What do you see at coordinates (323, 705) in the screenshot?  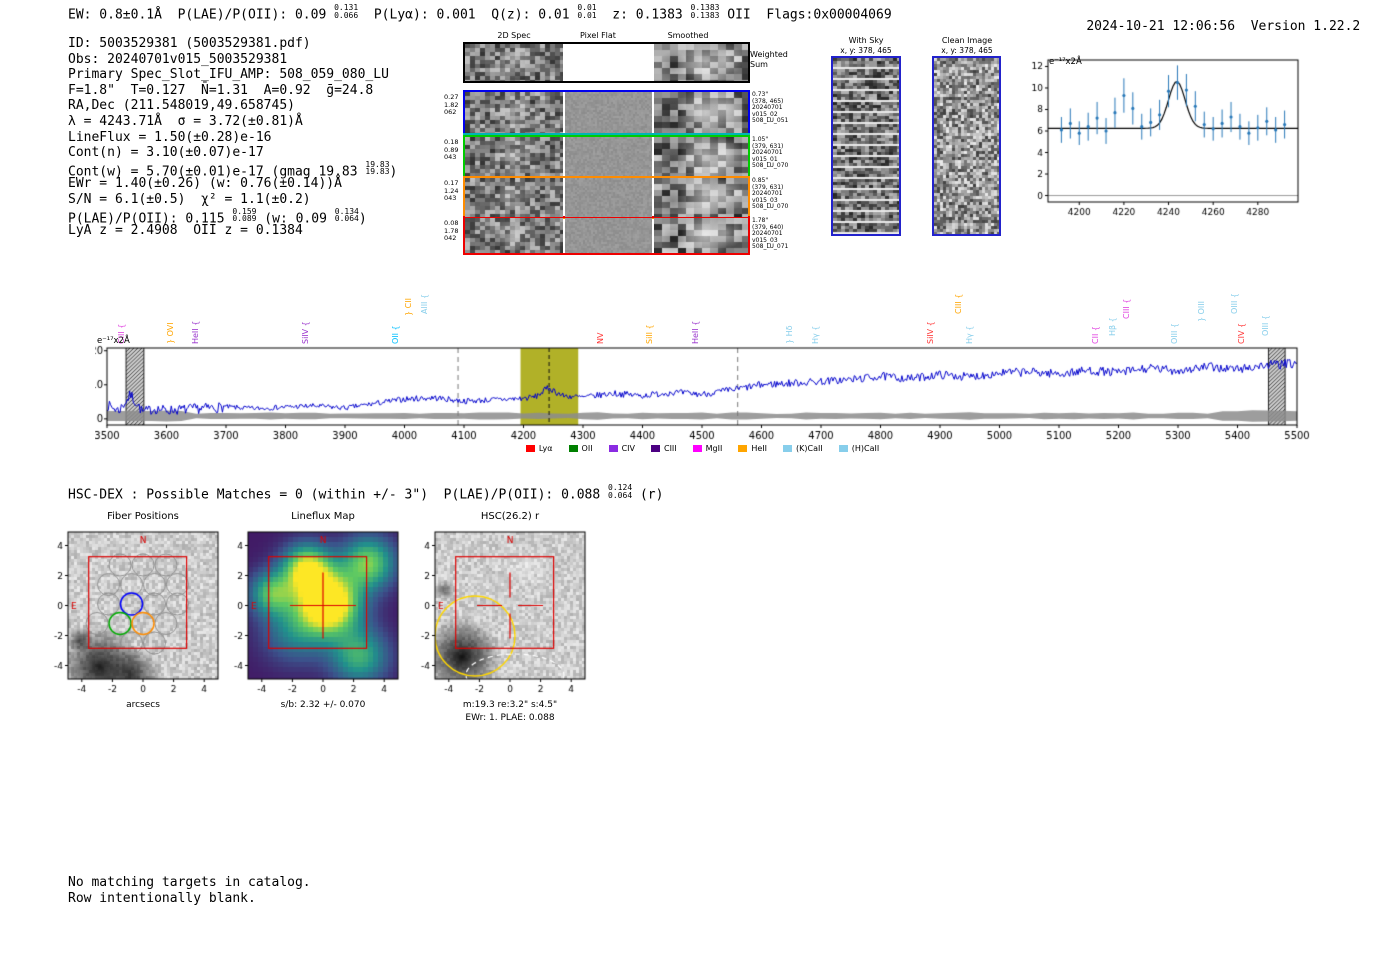 I see `lineflux-map-xlabel: s/b: 2.32 +/- 0.070` at bounding box center [323, 705].